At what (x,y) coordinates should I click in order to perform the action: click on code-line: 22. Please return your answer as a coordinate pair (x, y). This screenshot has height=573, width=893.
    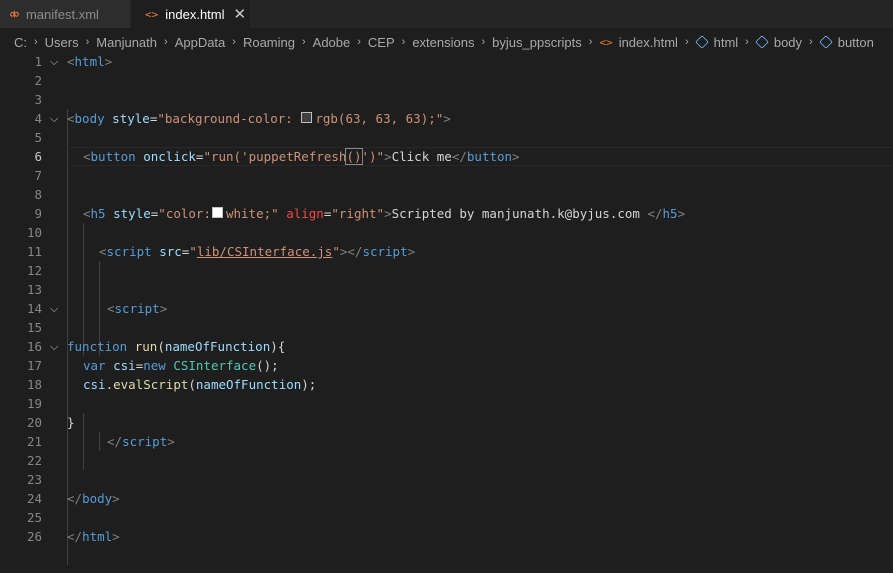
    Looking at the image, I should click on (446, 460).